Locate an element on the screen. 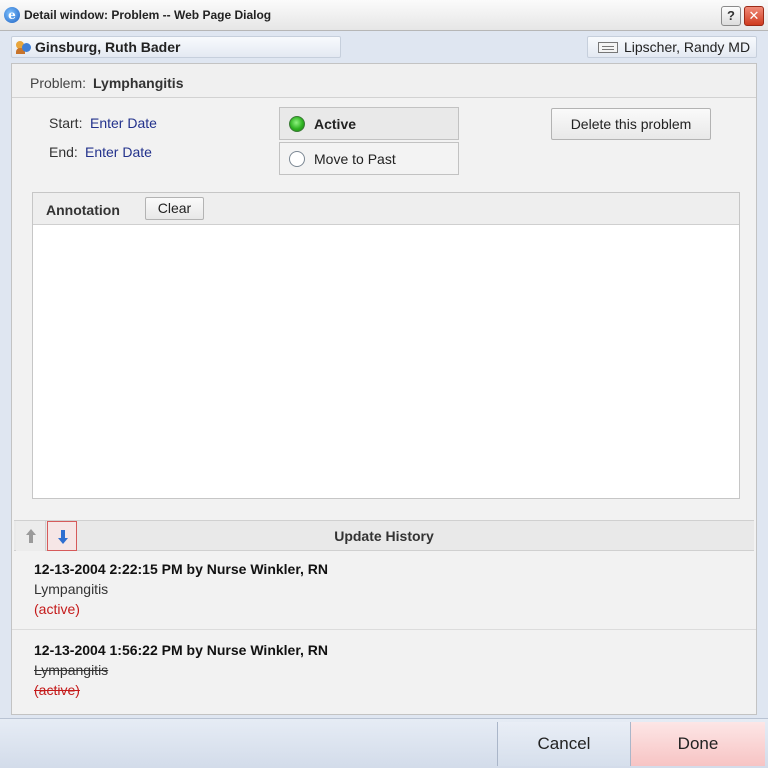 This screenshot has width=768, height=768. start-date-link: Enter Date is located at coordinates (123, 123).